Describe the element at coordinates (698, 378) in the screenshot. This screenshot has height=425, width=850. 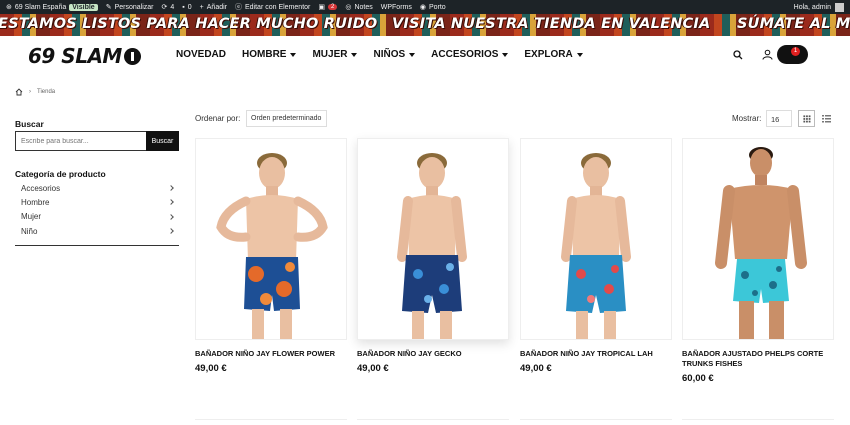
I see `product-price: 60,00 €` at that location.